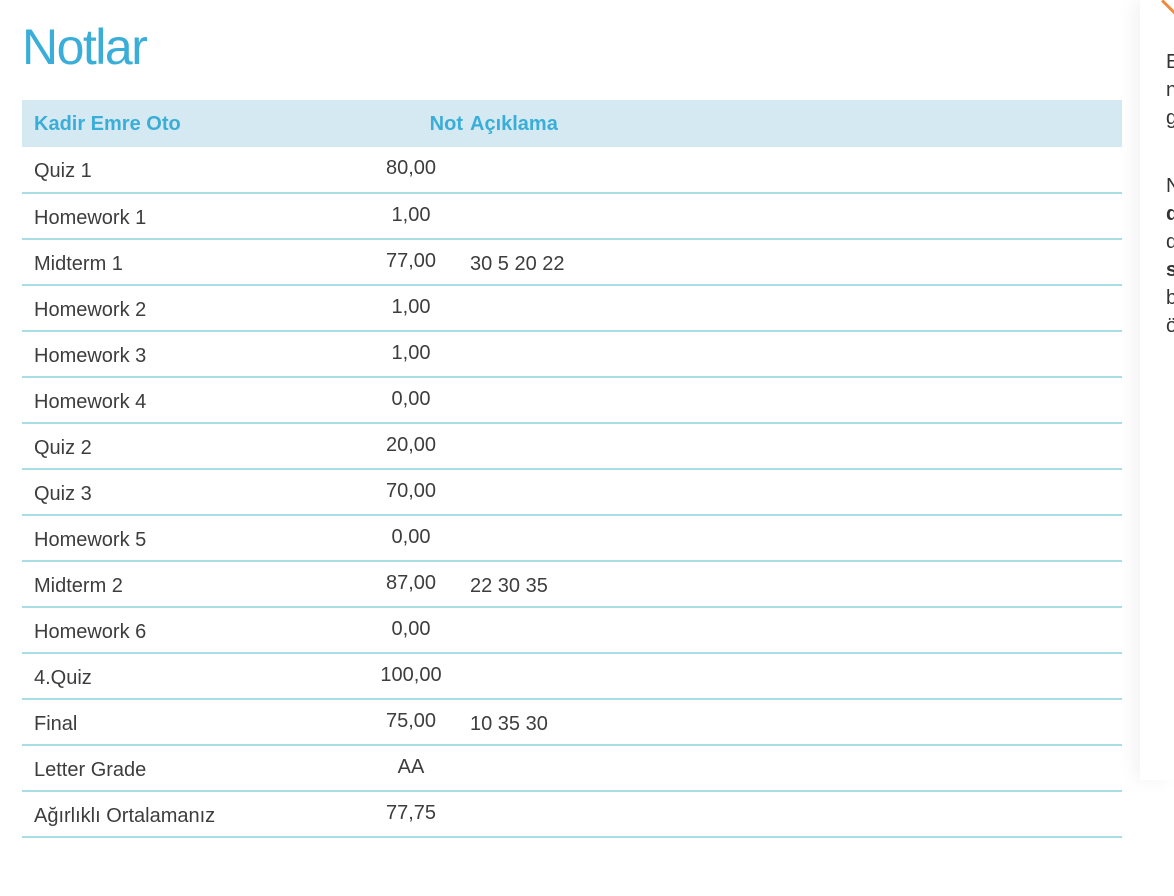 The image size is (1174, 896). I want to click on row-name: Midterm 1, so click(78, 264).